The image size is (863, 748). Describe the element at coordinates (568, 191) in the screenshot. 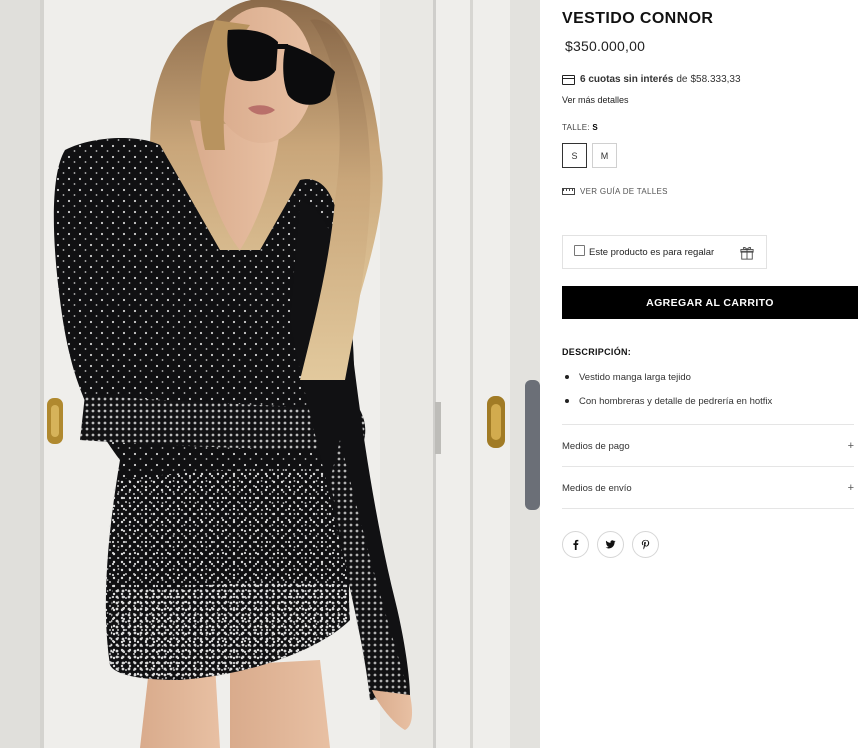

I see `ruler-icon` at that location.